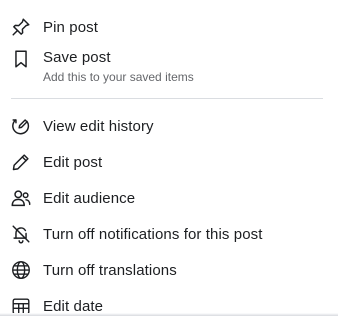 Image resolution: width=338 pixels, height=316 pixels. Describe the element at coordinates (73, 306) in the screenshot. I see `edit-date-label: Edit date` at that location.